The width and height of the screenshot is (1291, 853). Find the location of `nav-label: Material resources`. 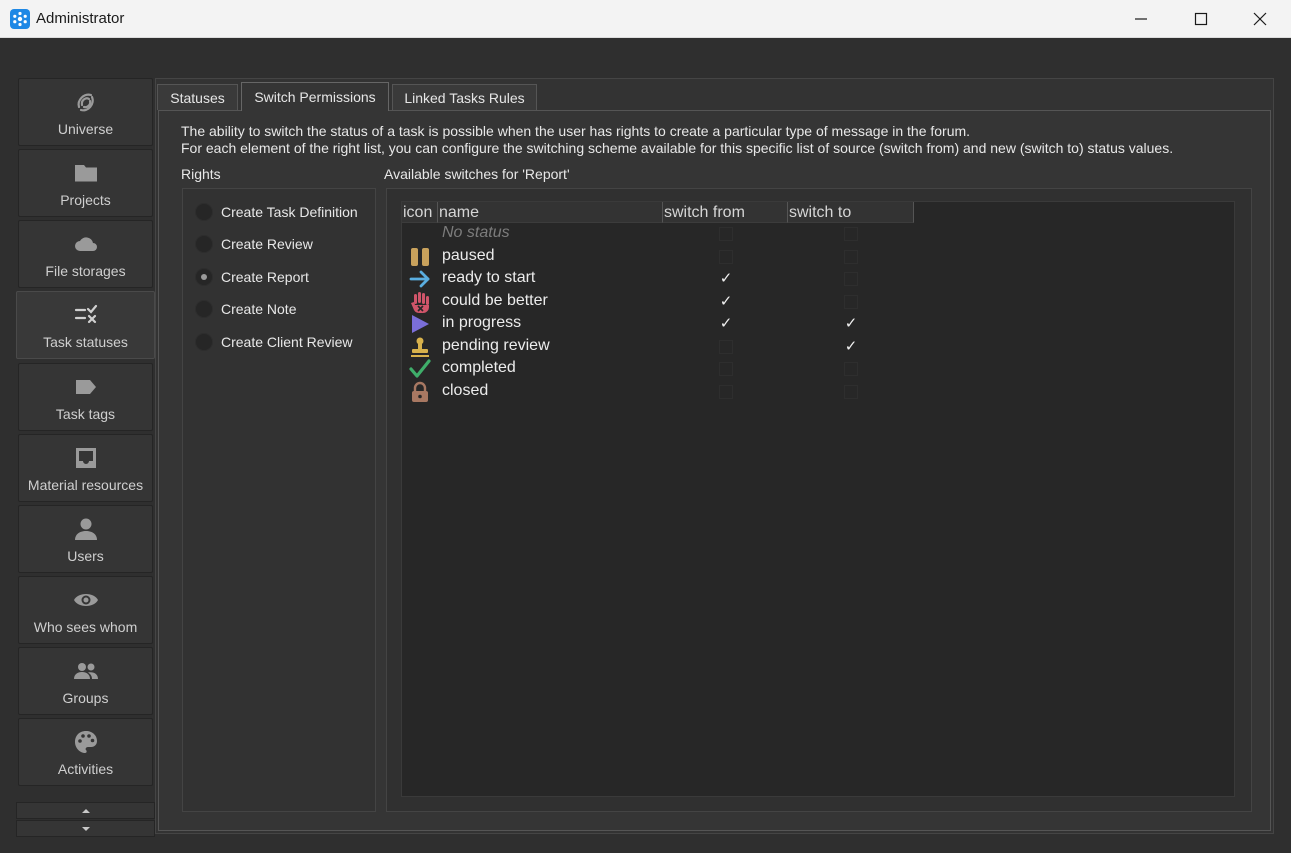

nav-label: Material resources is located at coordinates (85, 485).